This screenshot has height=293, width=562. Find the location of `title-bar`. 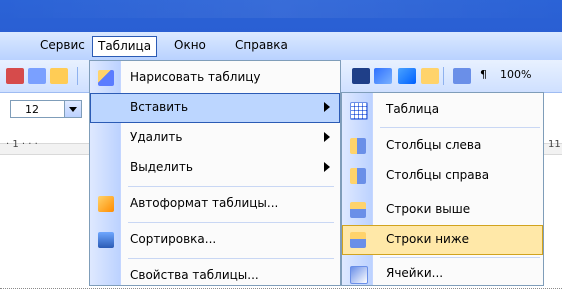

title-bar is located at coordinates (281, 16).